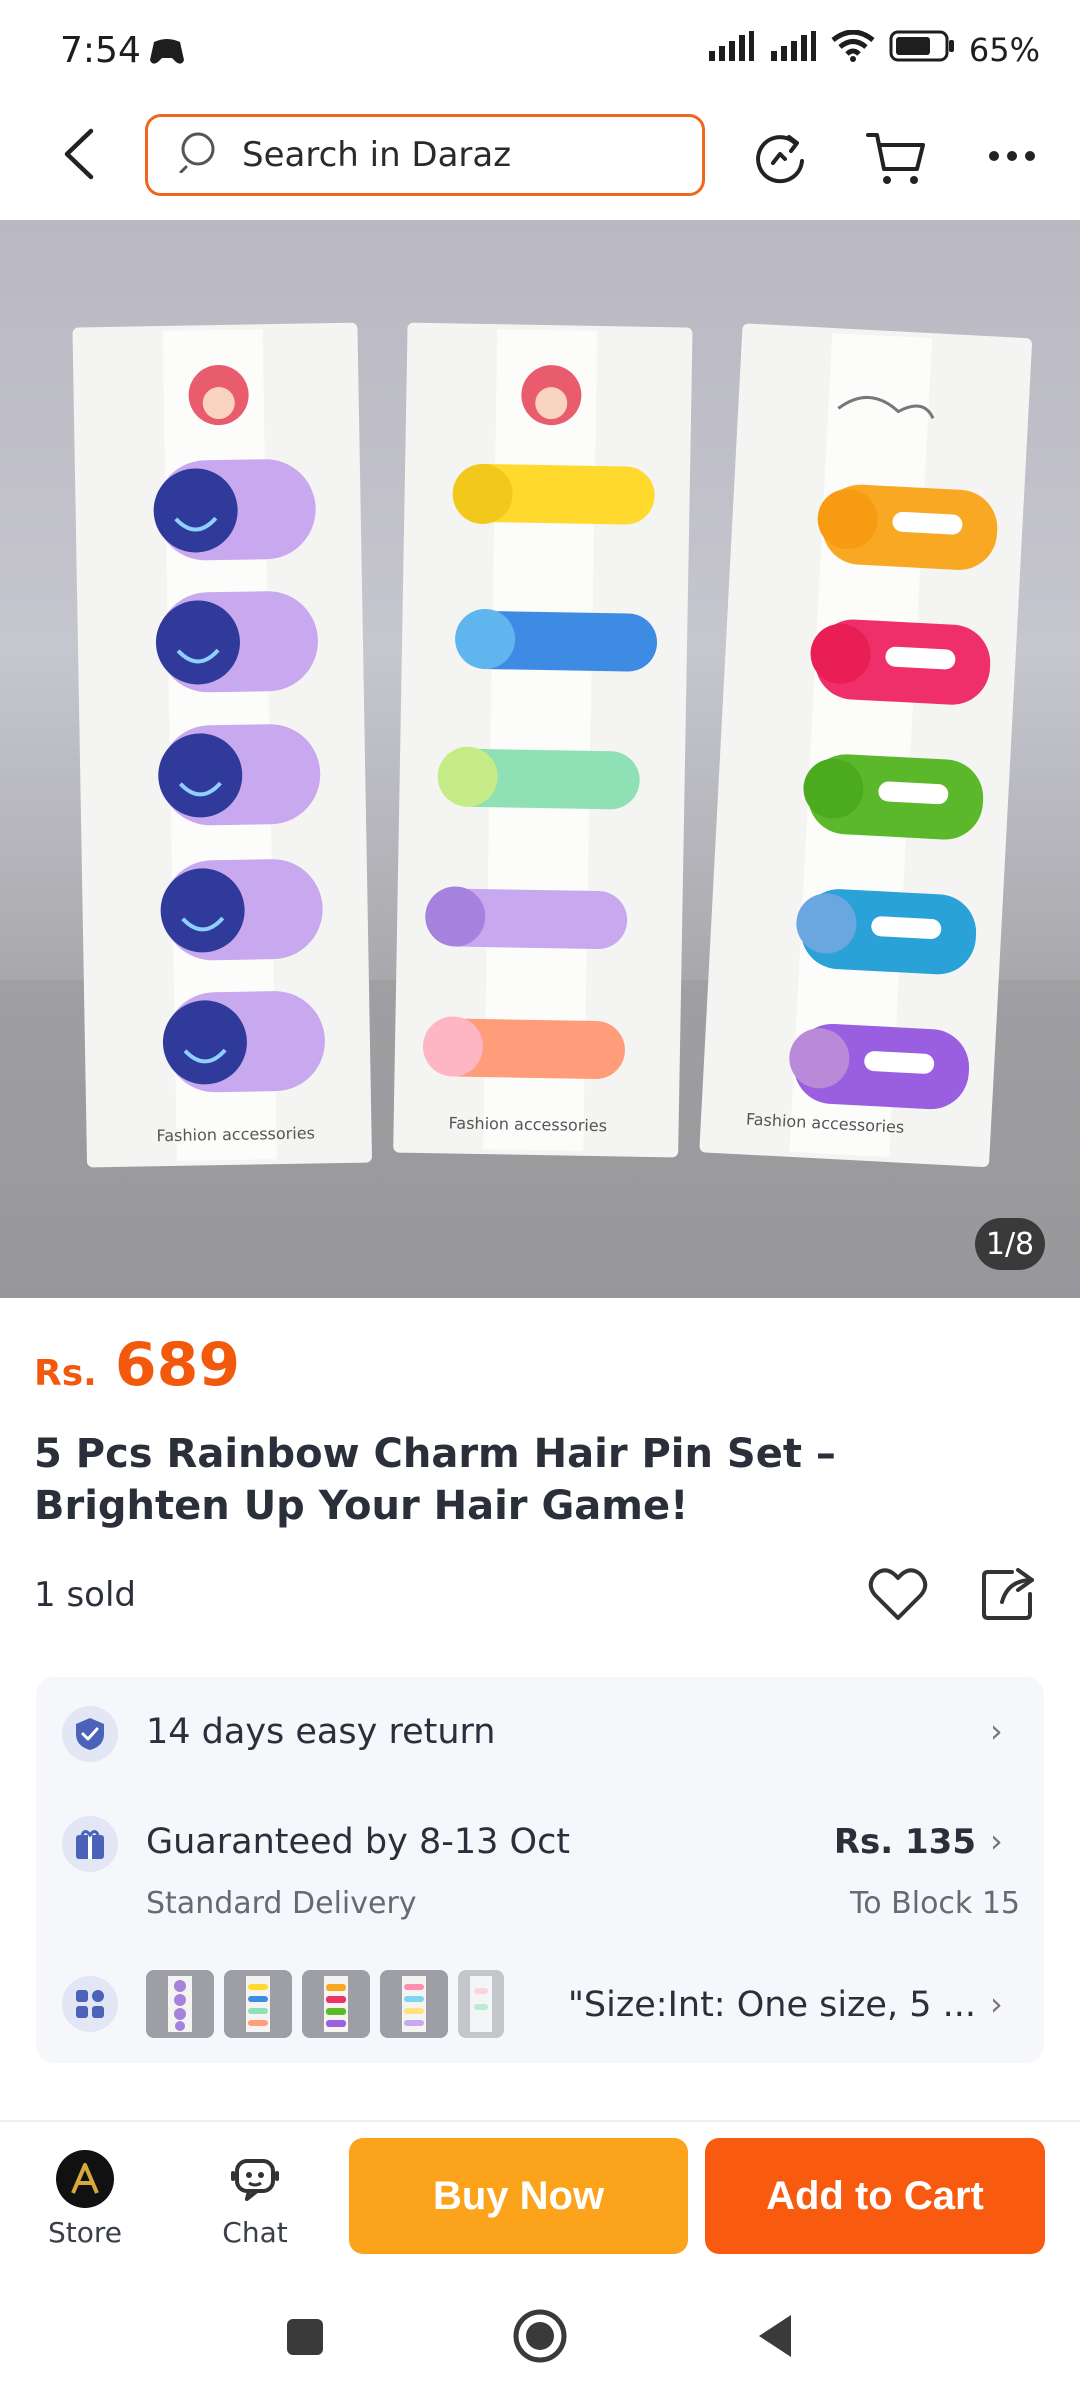  I want to click on game-icon, so click(167, 54).